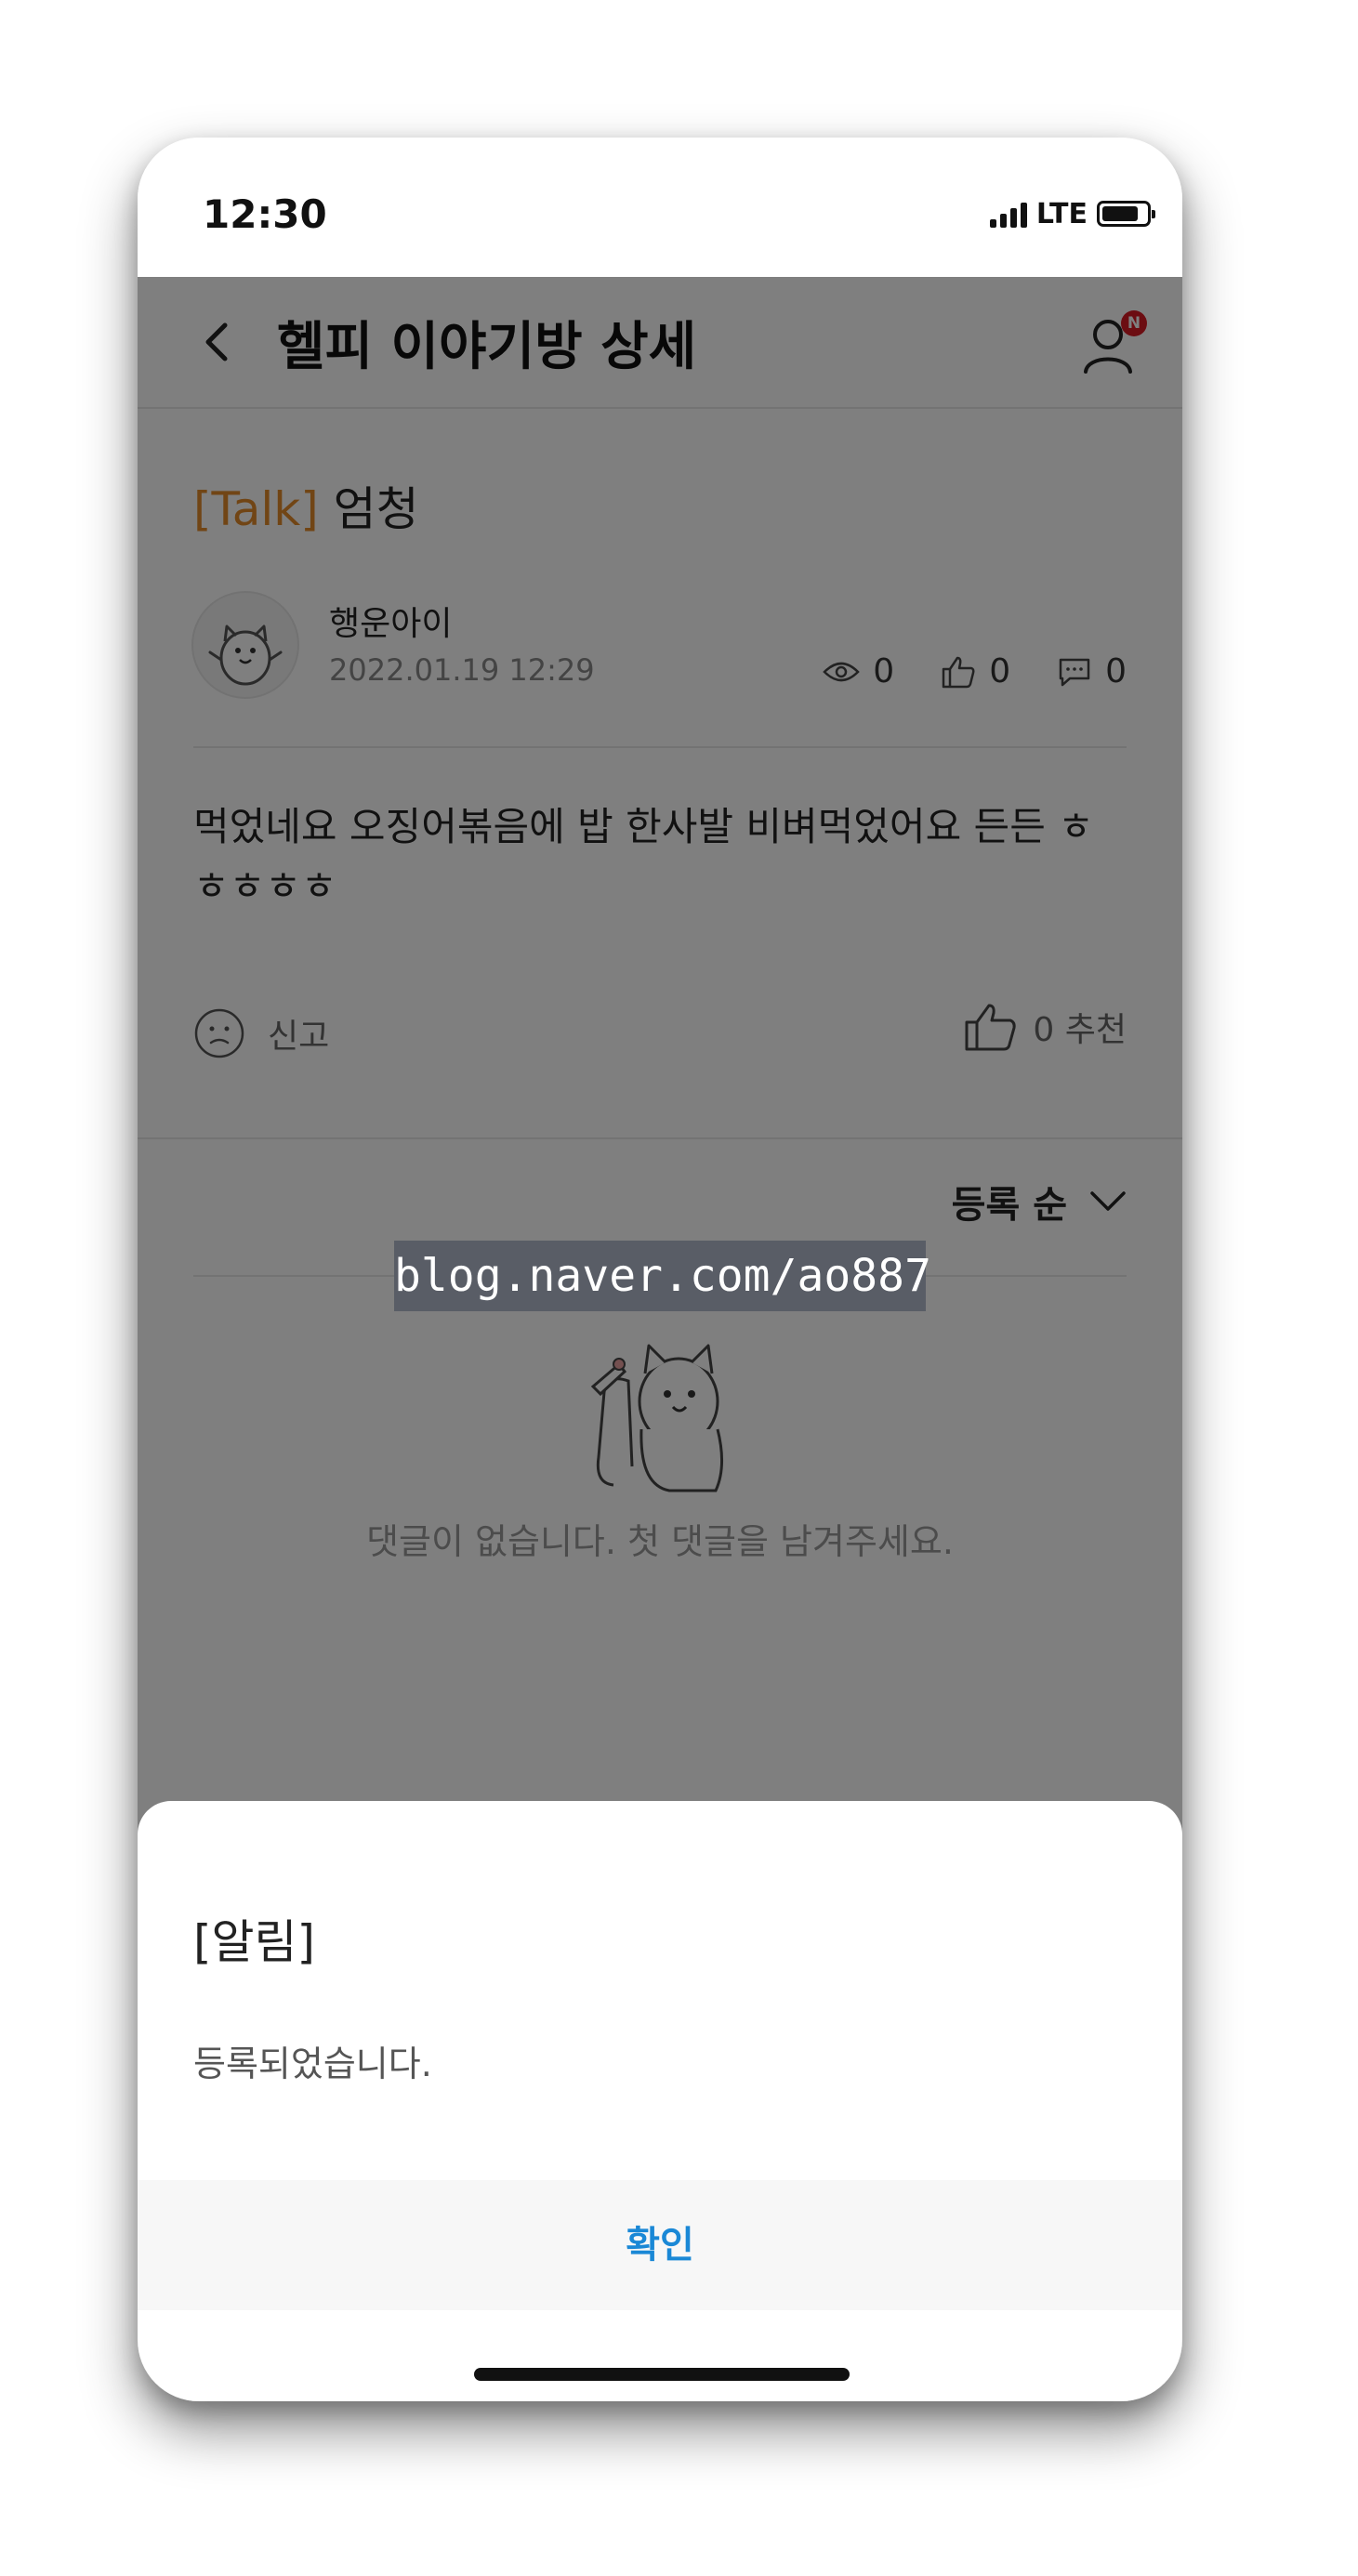  I want to click on alert-message: 등록되었습니다., so click(312, 2064).